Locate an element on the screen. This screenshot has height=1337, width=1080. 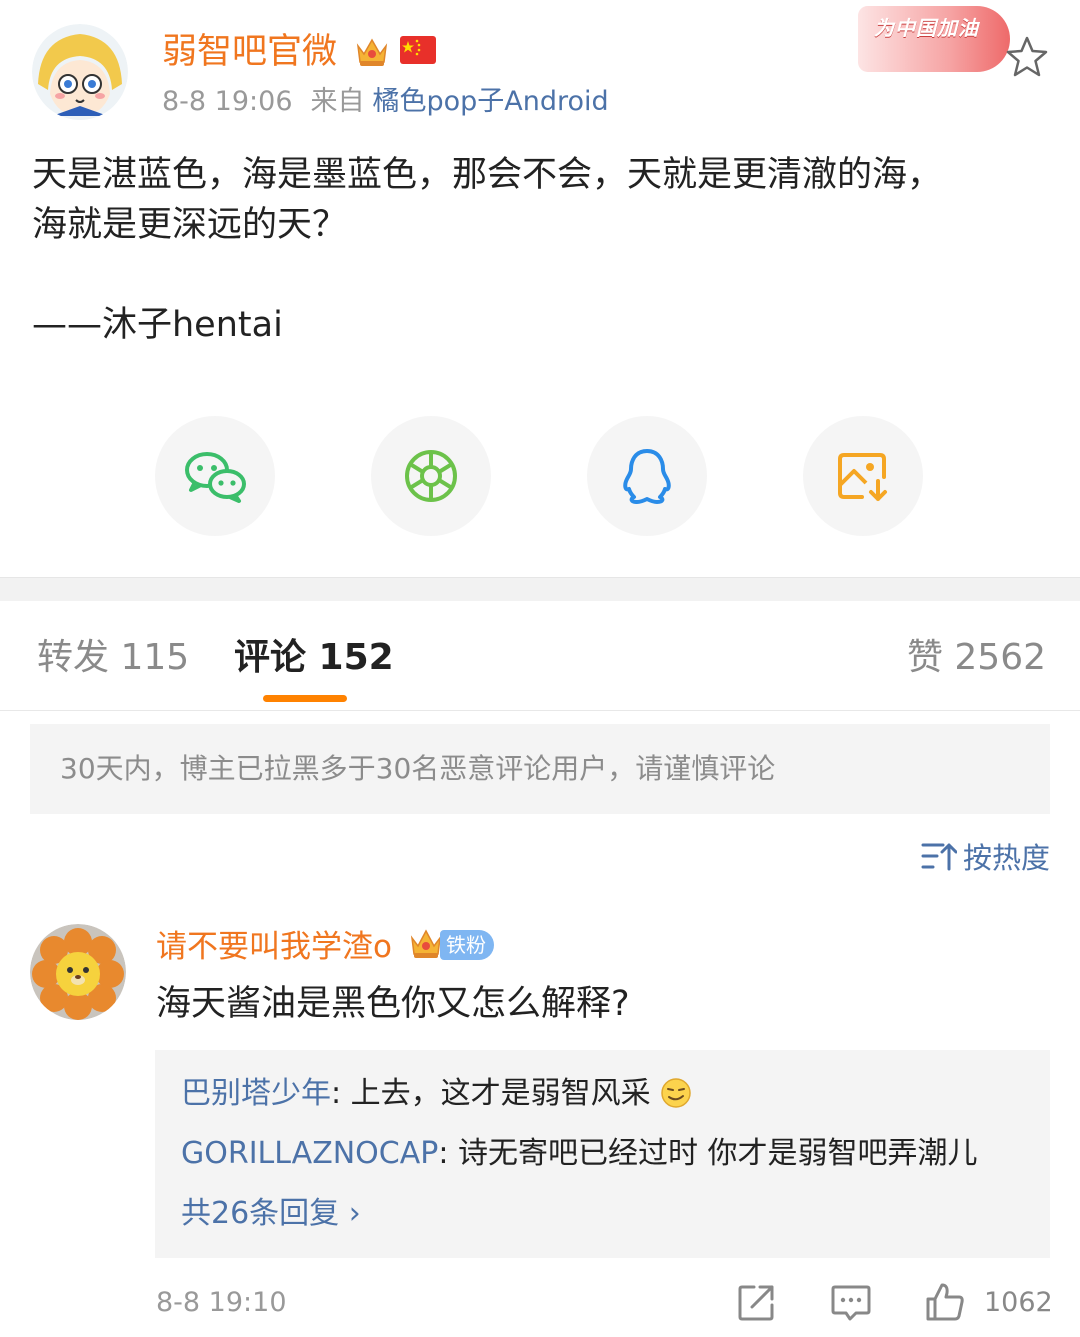
tabs-divider is located at coordinates (540, 710).